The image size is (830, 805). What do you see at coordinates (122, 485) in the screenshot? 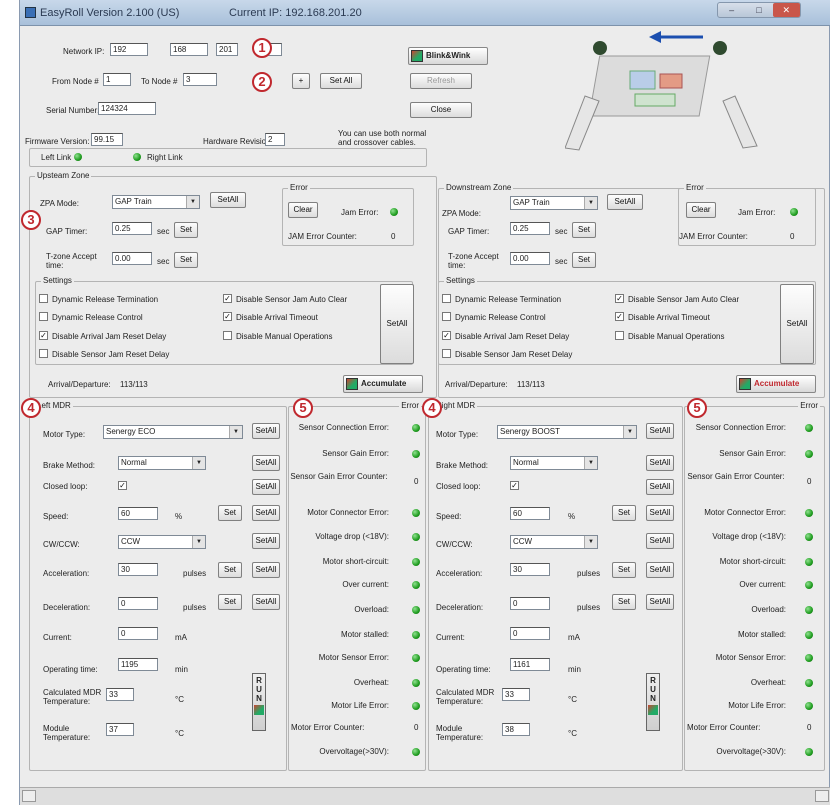
I see `left-closed-checkbox: ✓` at bounding box center [122, 485].